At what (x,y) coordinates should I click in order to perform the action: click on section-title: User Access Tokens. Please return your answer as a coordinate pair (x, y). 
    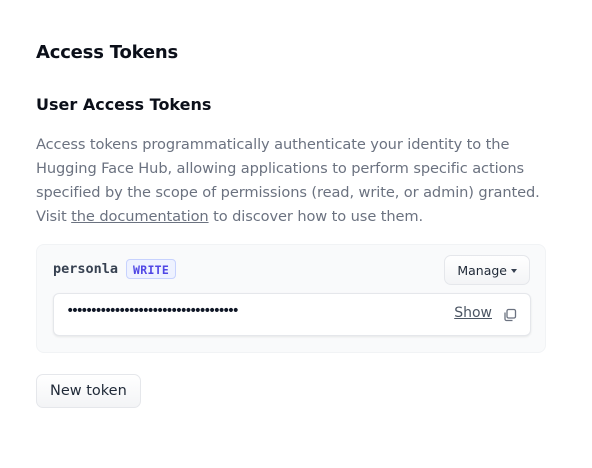
    Looking at the image, I should click on (124, 104).